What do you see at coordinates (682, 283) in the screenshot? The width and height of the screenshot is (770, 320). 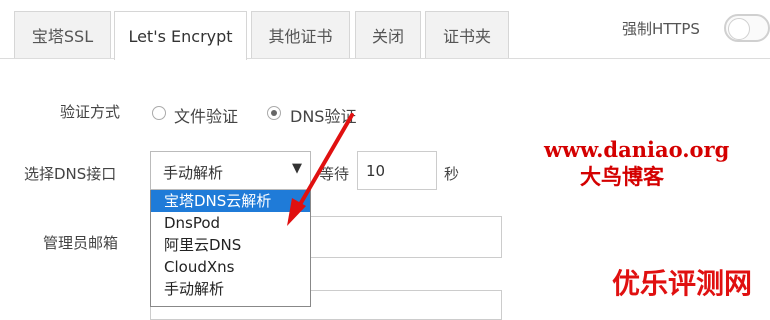 I see `watermark-brand: 优乐评测网` at bounding box center [682, 283].